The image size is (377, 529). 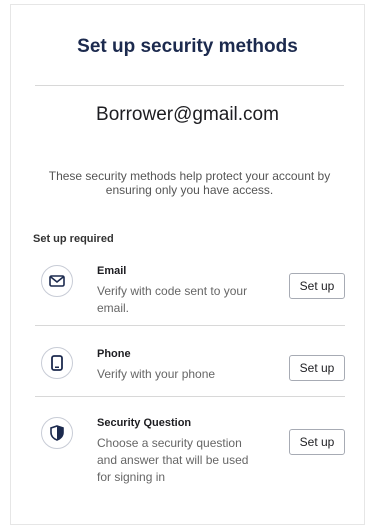 I want to click on envelope-icon, so click(x=57, y=281).